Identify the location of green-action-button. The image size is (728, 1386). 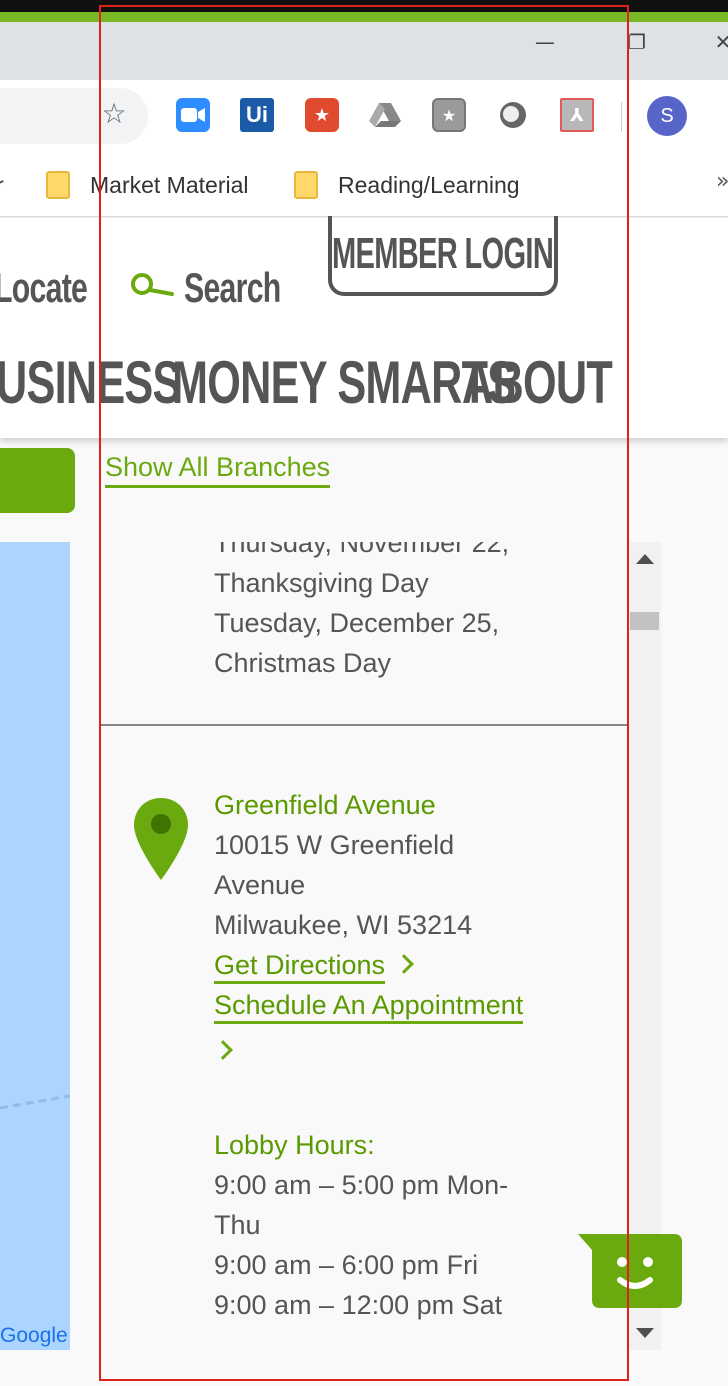
(37, 480).